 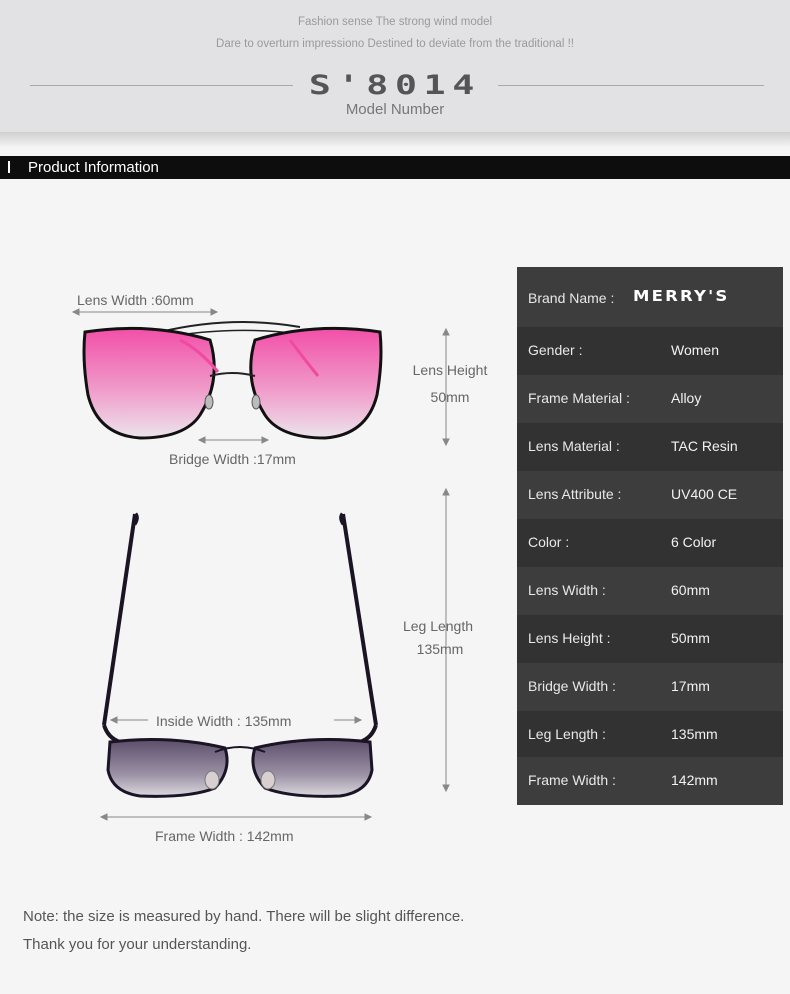 What do you see at coordinates (571, 298) in the screenshot?
I see `spec-key: Brand Name :` at bounding box center [571, 298].